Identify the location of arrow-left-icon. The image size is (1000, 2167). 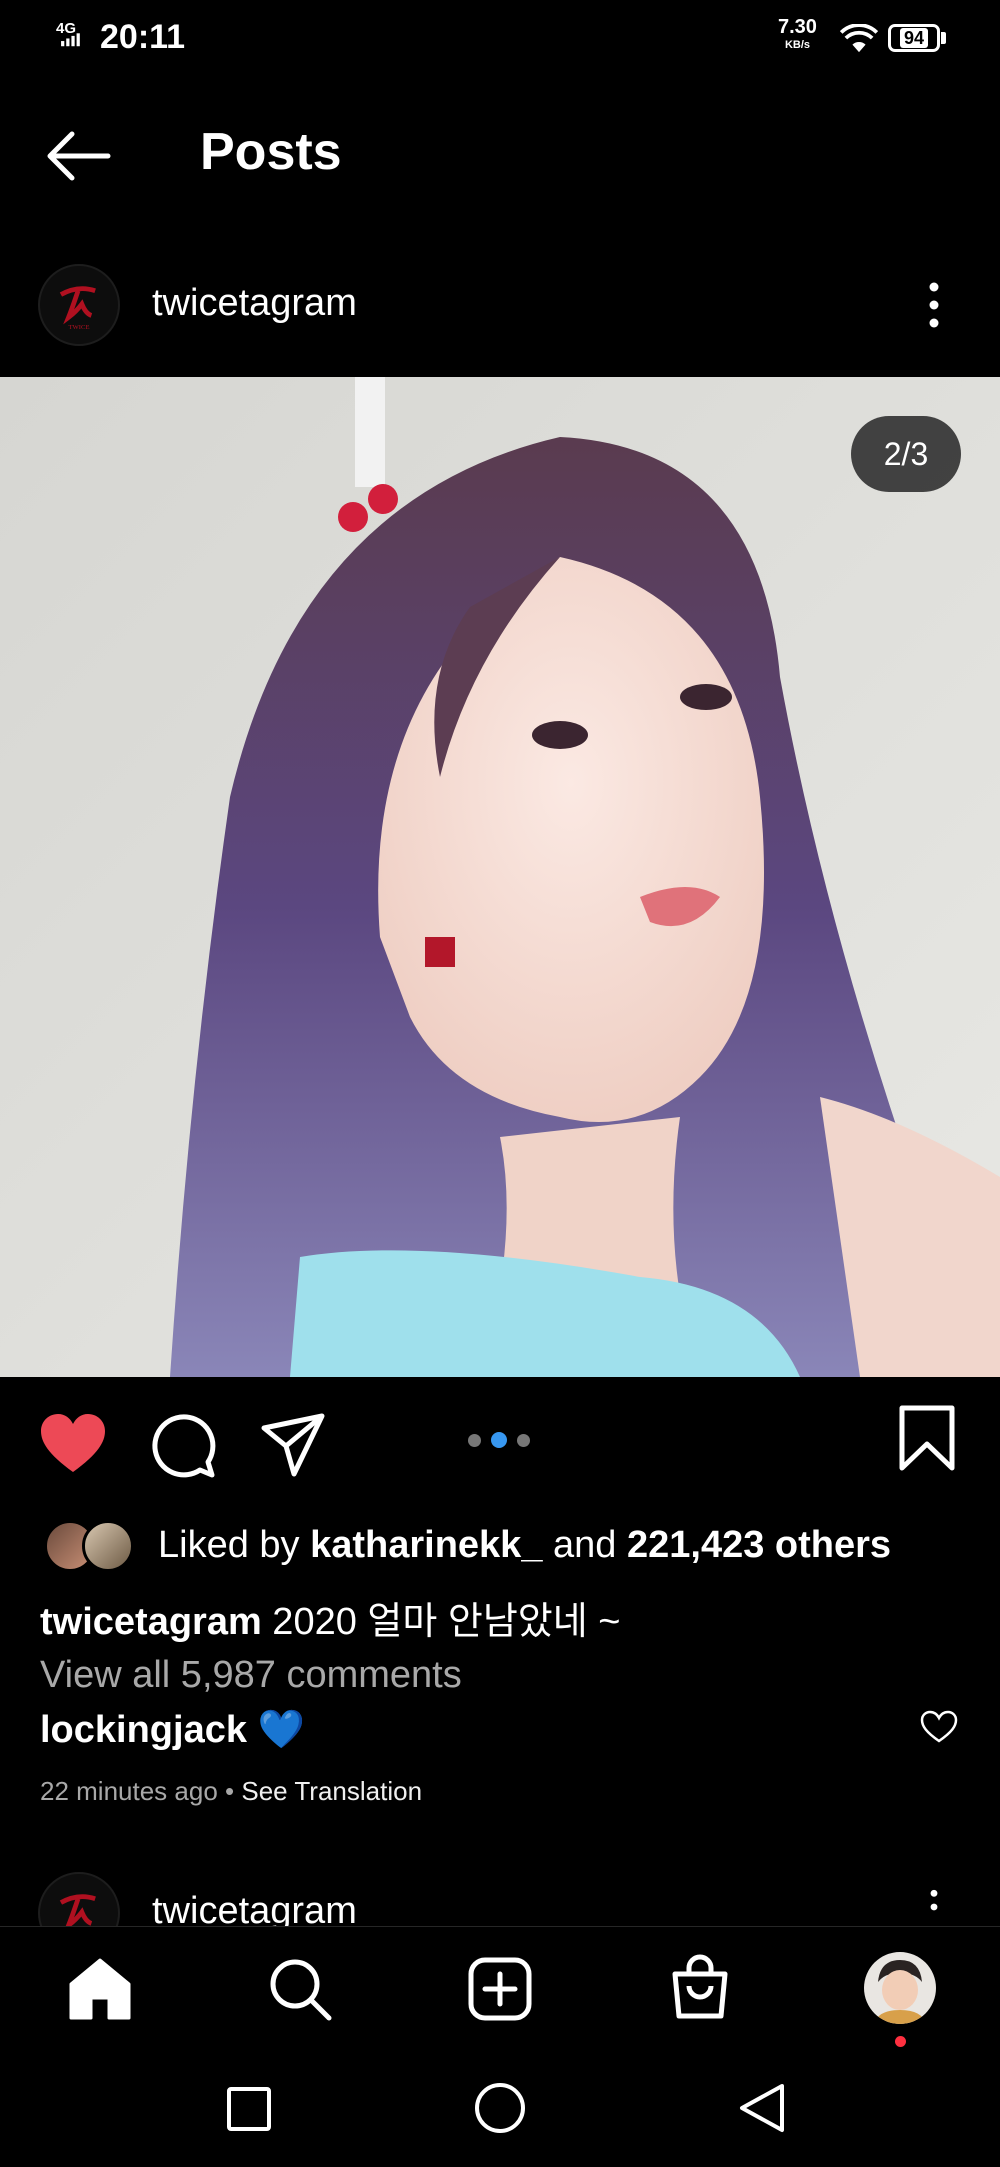
(78, 156).